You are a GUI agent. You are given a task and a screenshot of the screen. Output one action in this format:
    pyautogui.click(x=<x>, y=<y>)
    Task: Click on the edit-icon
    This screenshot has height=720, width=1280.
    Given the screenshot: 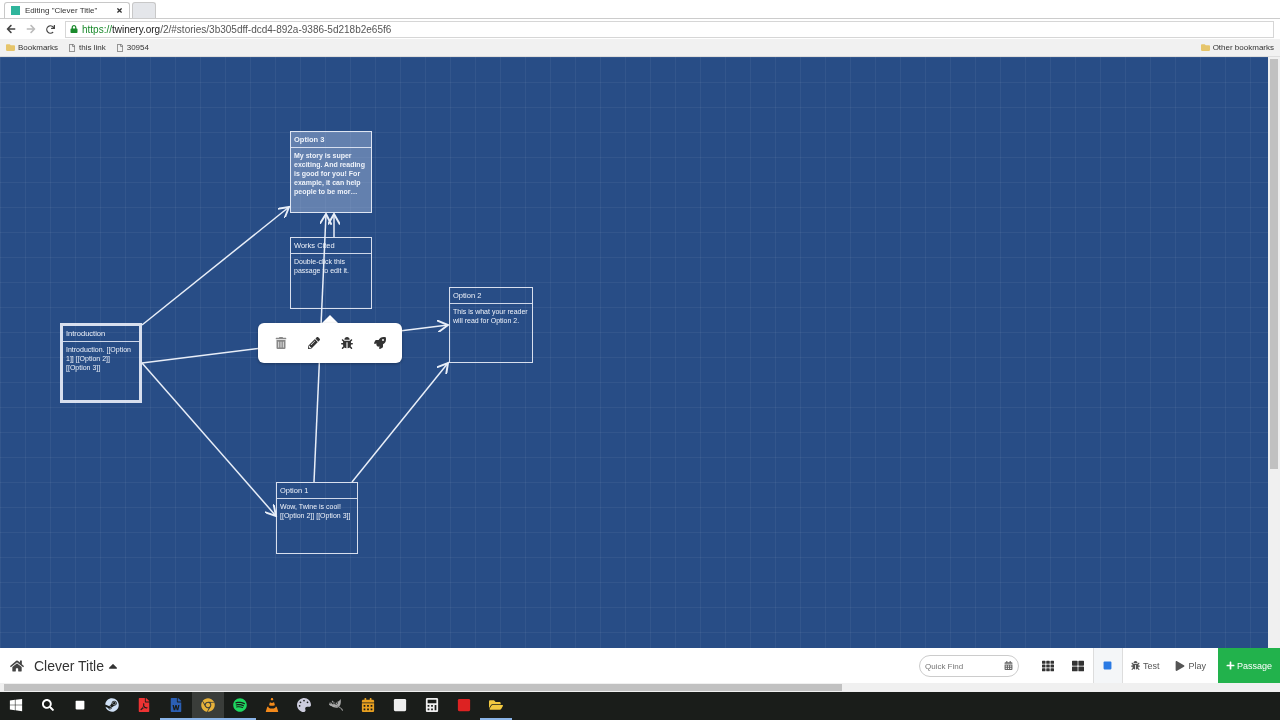 What is the action you would take?
    pyautogui.click(x=313, y=343)
    